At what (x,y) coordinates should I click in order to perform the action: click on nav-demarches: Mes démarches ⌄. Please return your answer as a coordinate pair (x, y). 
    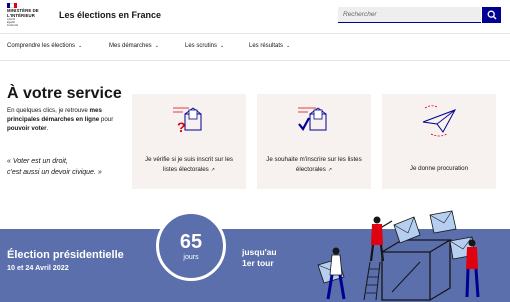
    Looking at the image, I should click on (134, 46).